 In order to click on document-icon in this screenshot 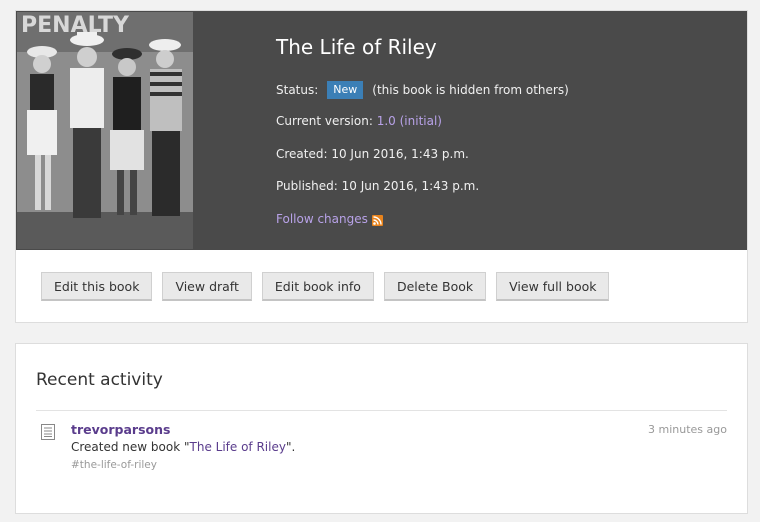, I will do `click(48, 432)`.